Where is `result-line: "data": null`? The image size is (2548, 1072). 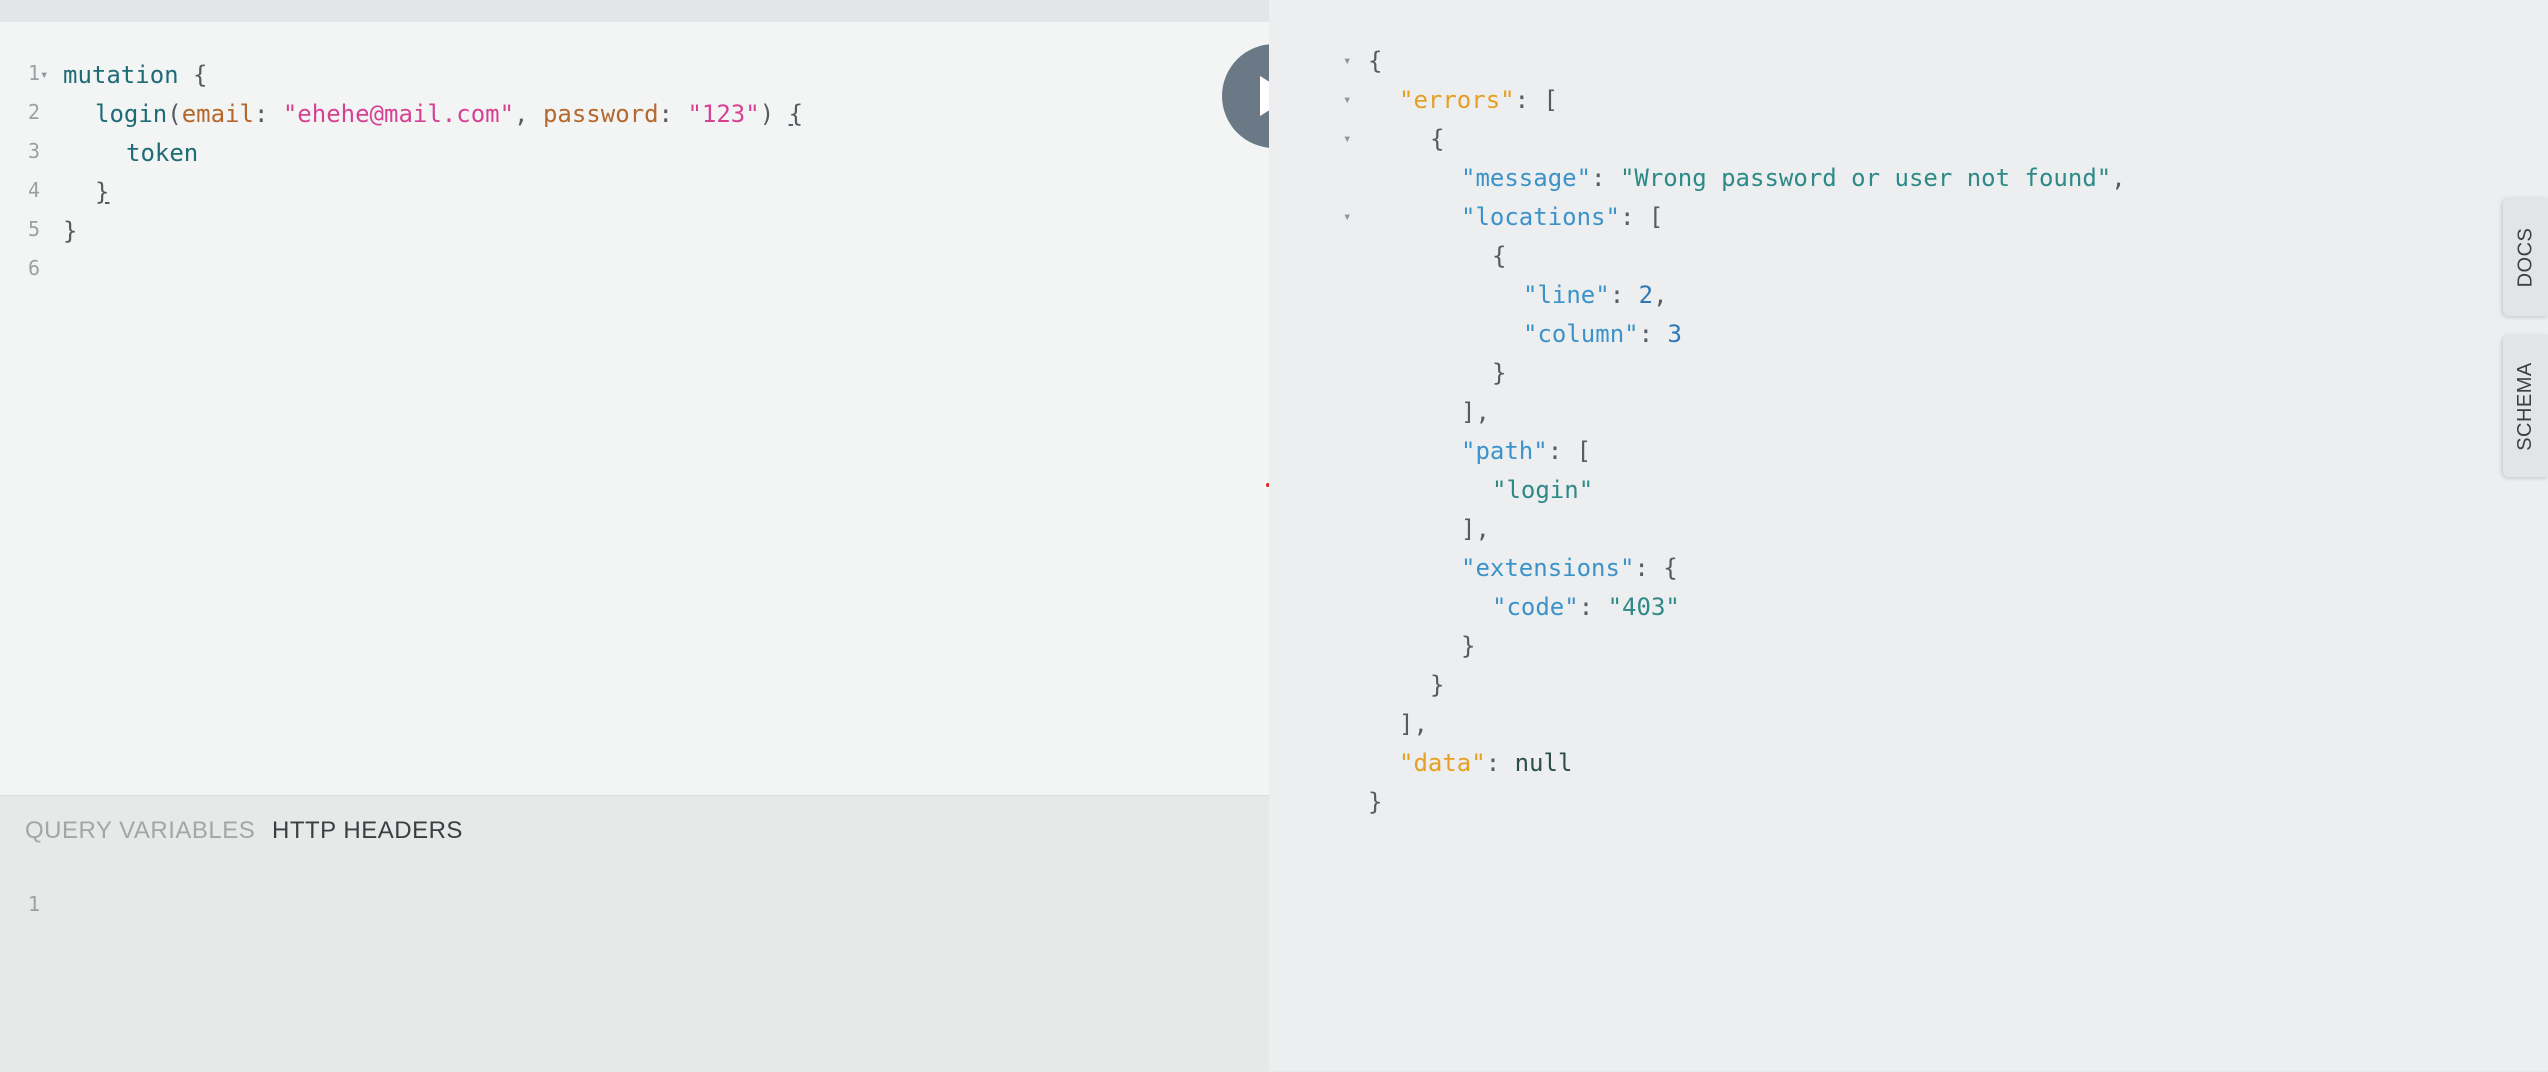 result-line: "data": null is located at coordinates (1486, 763).